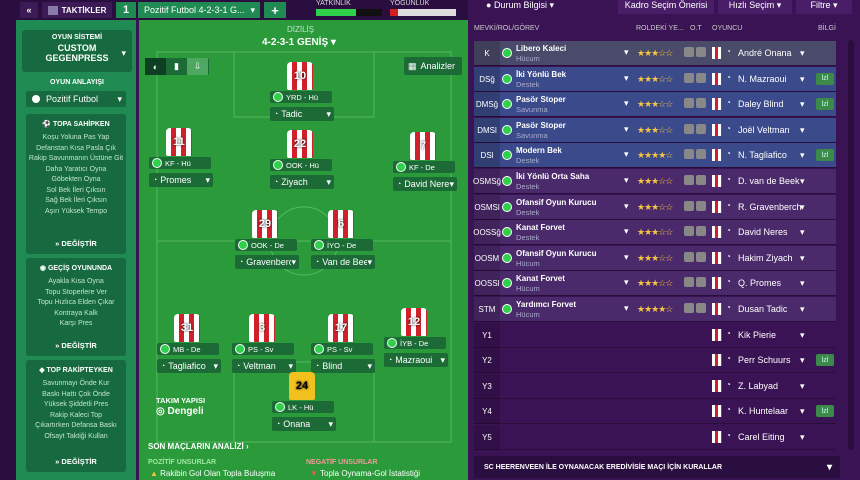 This screenshot has width=860, height=480. What do you see at coordinates (199, 10) in the screenshot?
I see `formation-select: Pozitif Futbol 4-2-3-1 G... ▾` at bounding box center [199, 10].